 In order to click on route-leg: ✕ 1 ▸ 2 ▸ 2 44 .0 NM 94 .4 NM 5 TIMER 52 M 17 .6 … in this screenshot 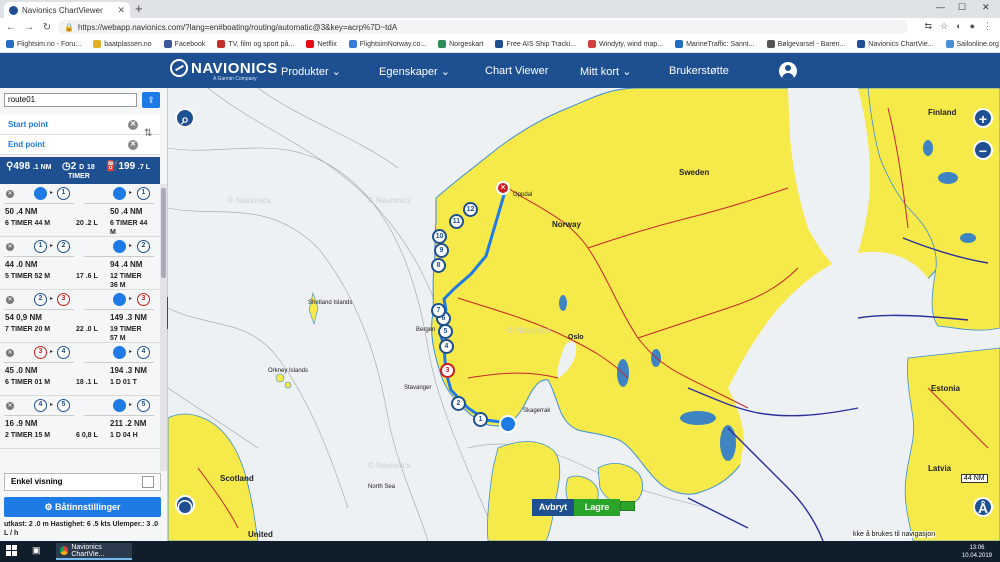, I will do `click(80, 263)`.